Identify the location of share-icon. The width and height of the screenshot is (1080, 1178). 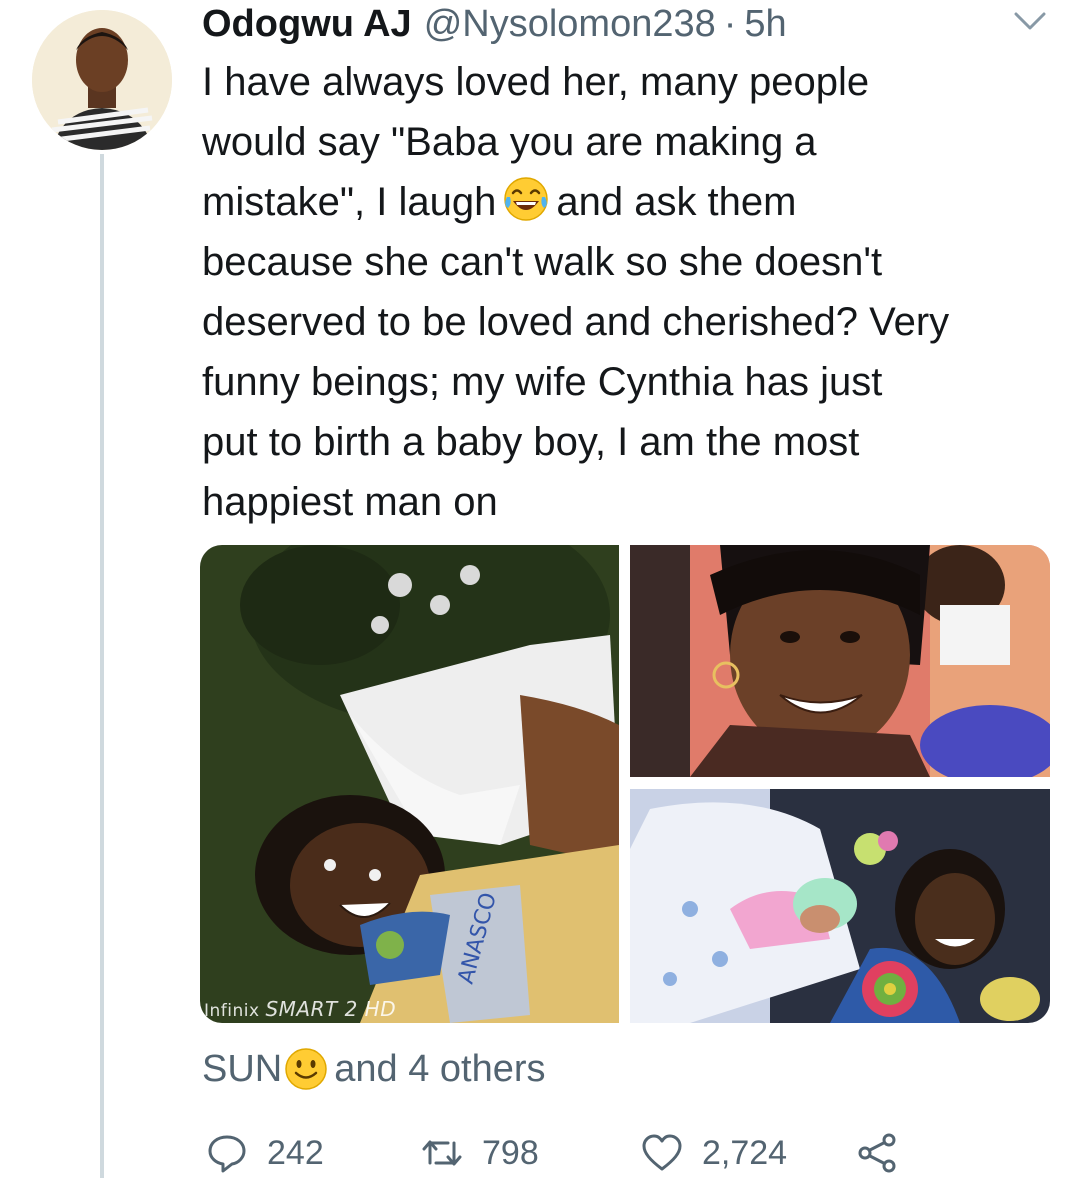
(877, 1153).